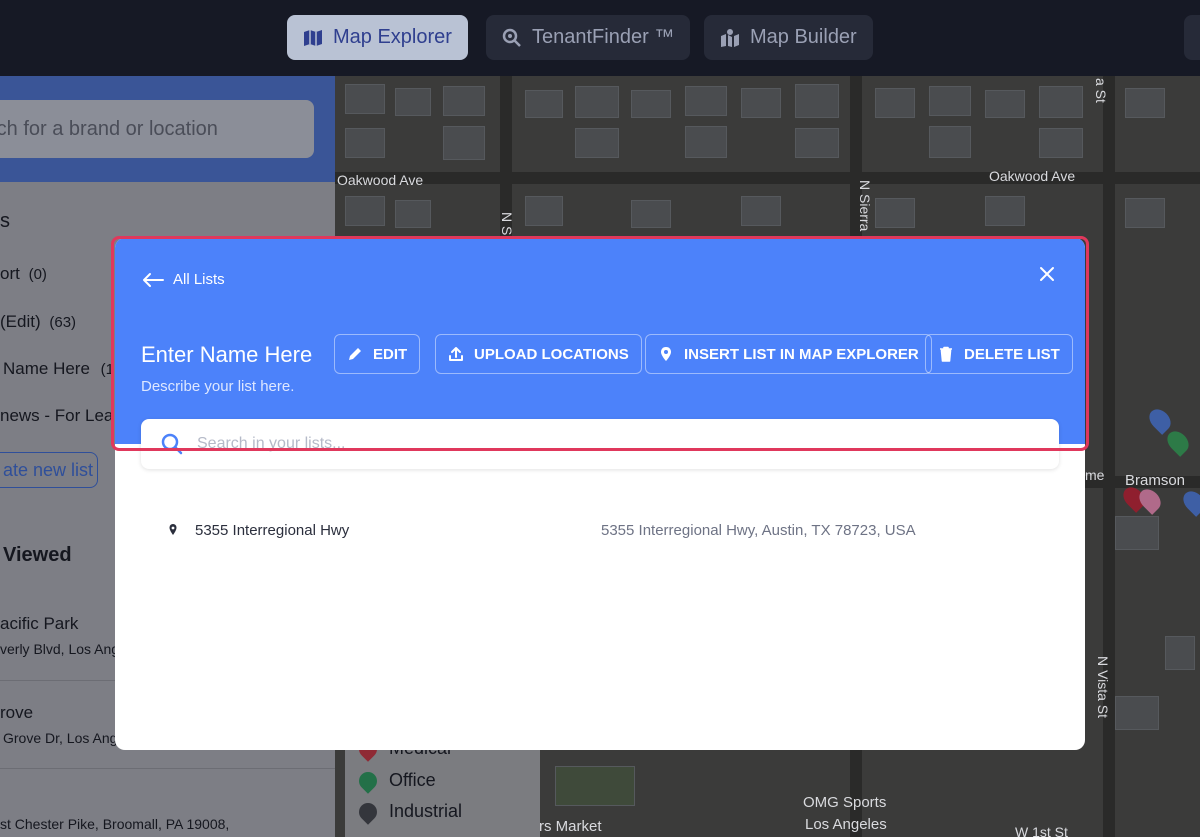 This screenshot has width=1200, height=837. I want to click on tab-label: Map Explorer, so click(392, 37).